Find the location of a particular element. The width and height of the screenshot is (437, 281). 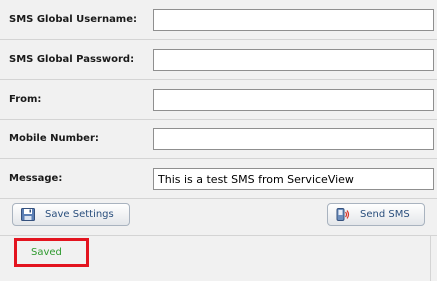

send-sms-label: Send SMS is located at coordinates (385, 214).